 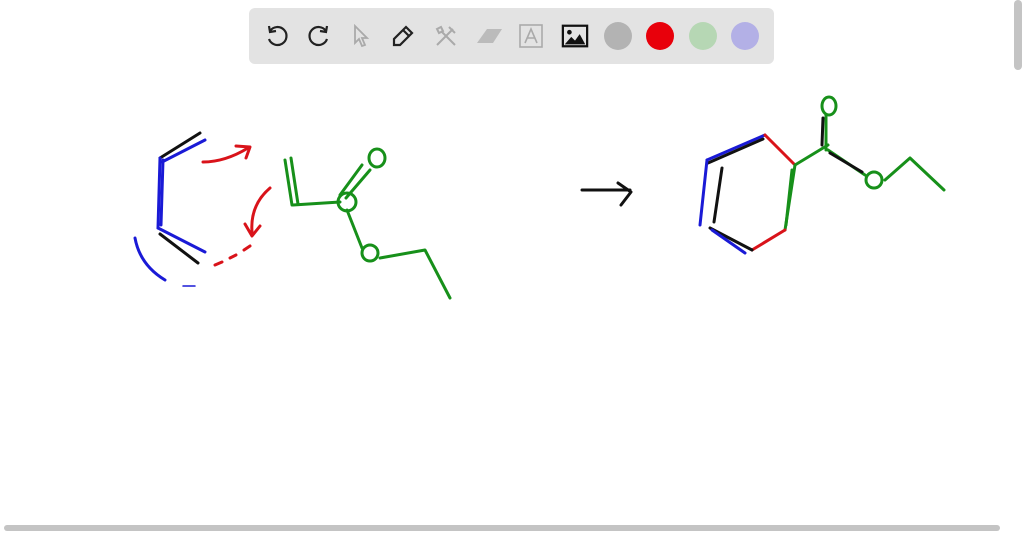 What do you see at coordinates (277, 36) in the screenshot?
I see `undo-icon` at bounding box center [277, 36].